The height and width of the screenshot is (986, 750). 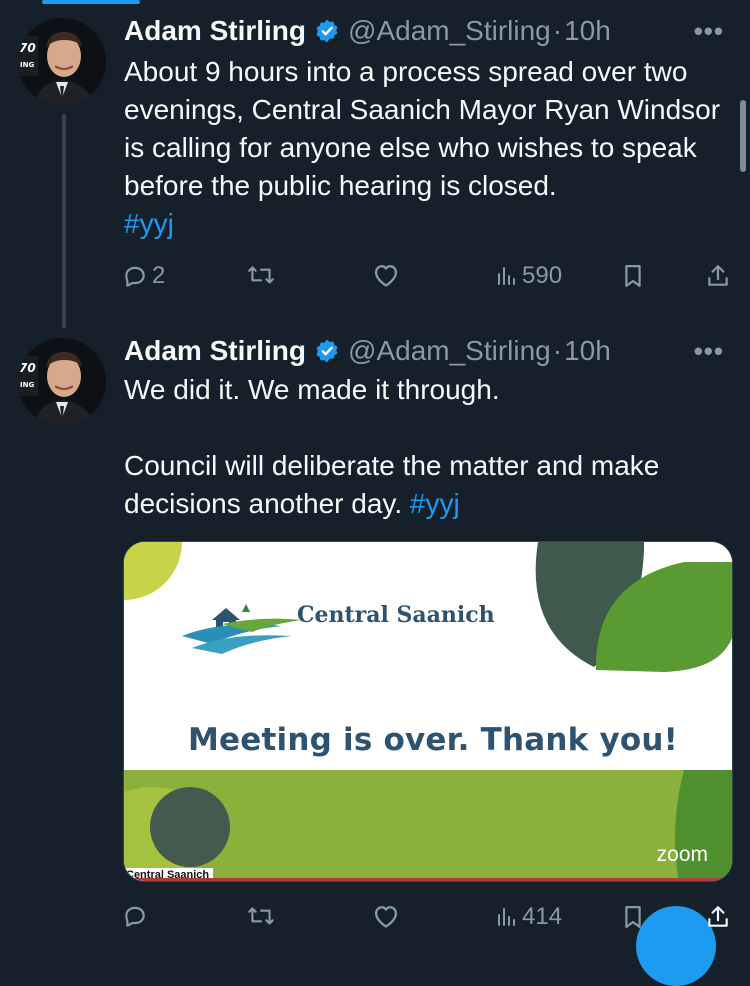 I want to click on views-count: 414, so click(x=542, y=916).